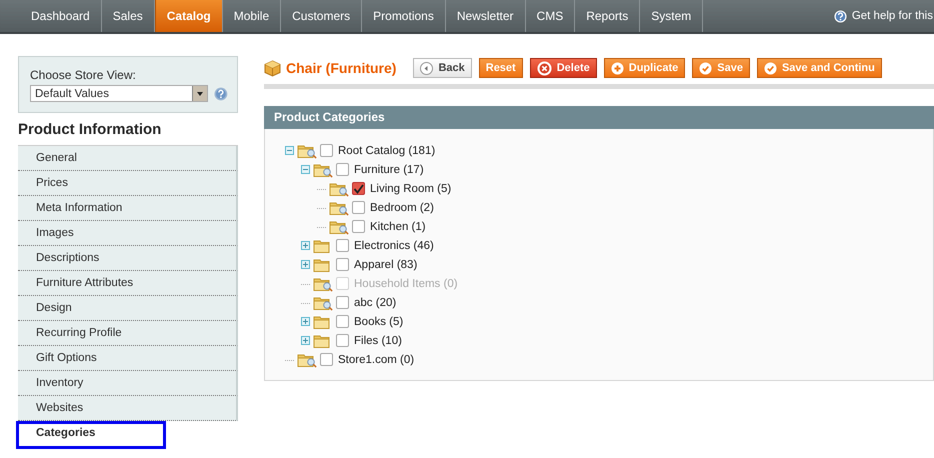  What do you see at coordinates (272, 68) in the screenshot?
I see `box-icon` at bounding box center [272, 68].